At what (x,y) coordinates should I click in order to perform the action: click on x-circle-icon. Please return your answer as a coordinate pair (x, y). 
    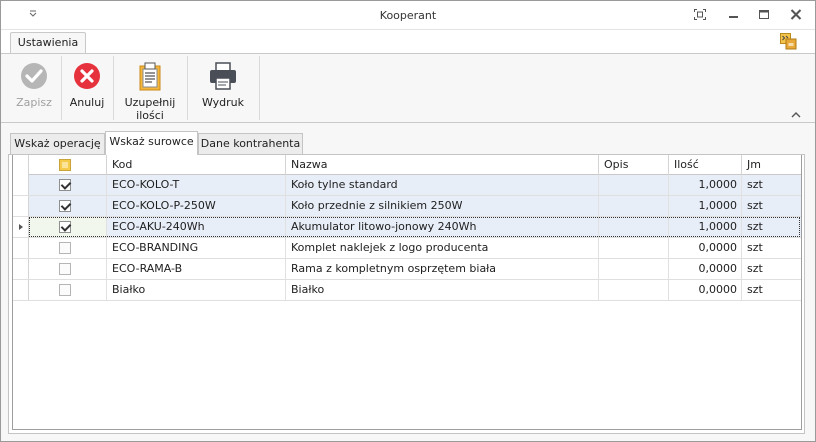
    Looking at the image, I should click on (87, 76).